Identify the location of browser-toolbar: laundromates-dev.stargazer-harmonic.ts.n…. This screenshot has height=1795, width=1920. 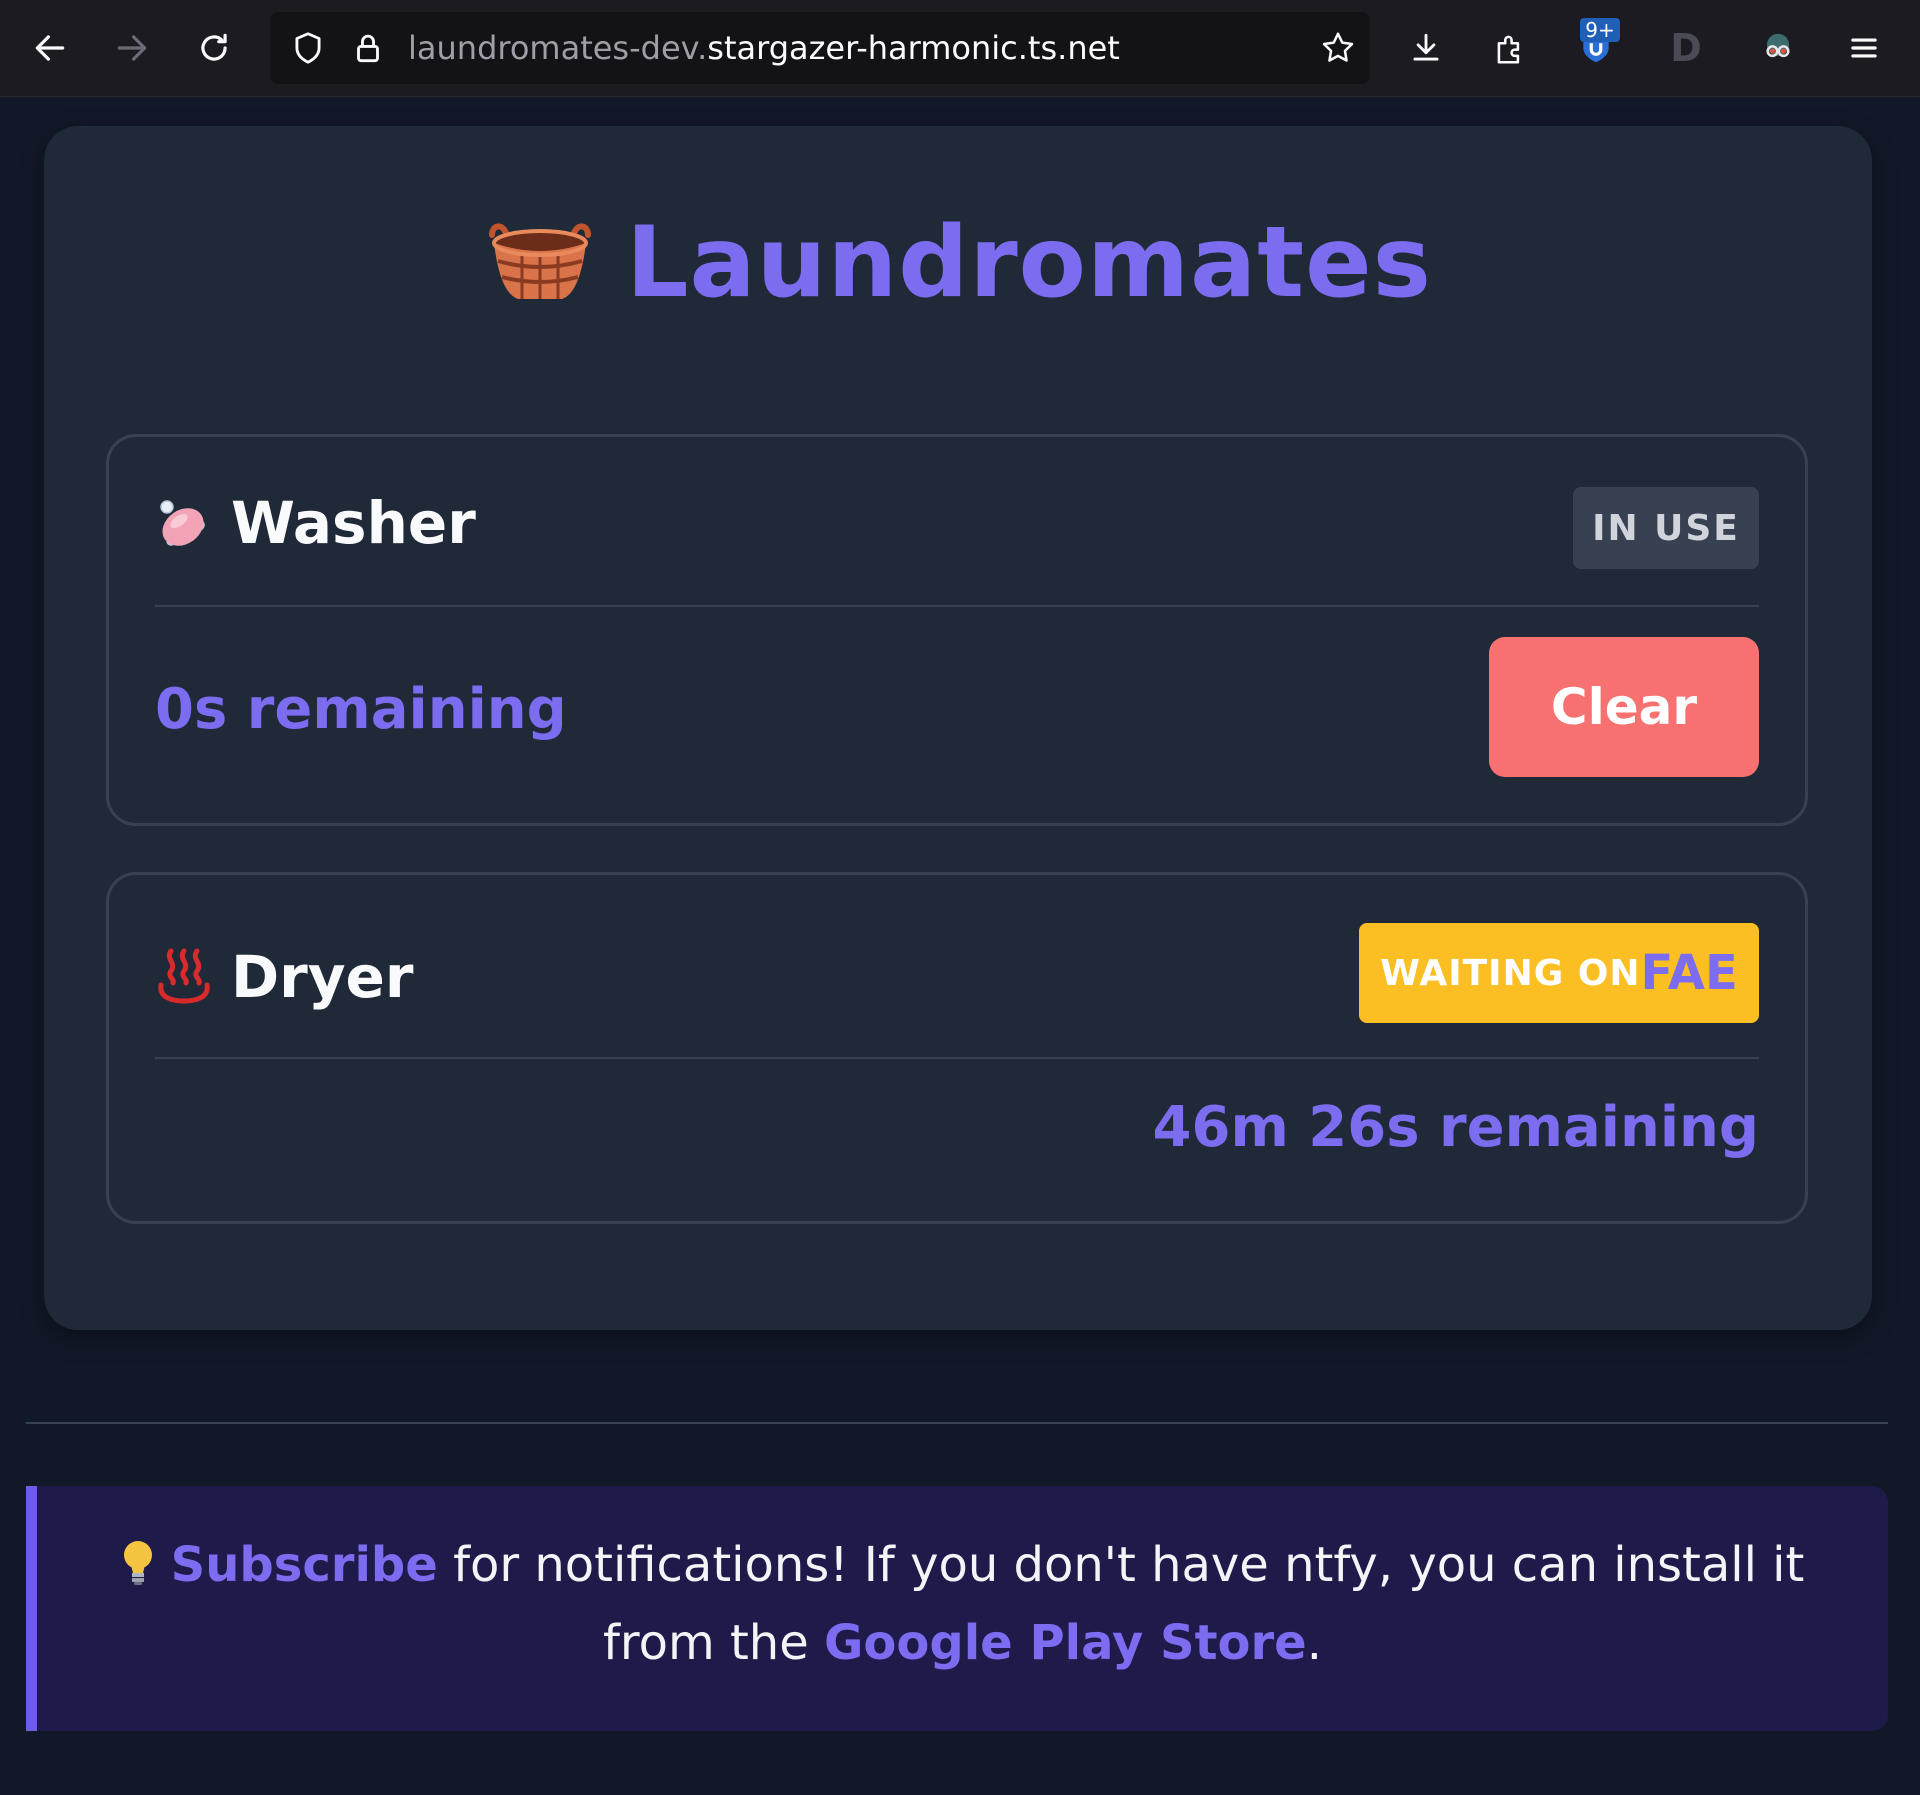
(960, 48).